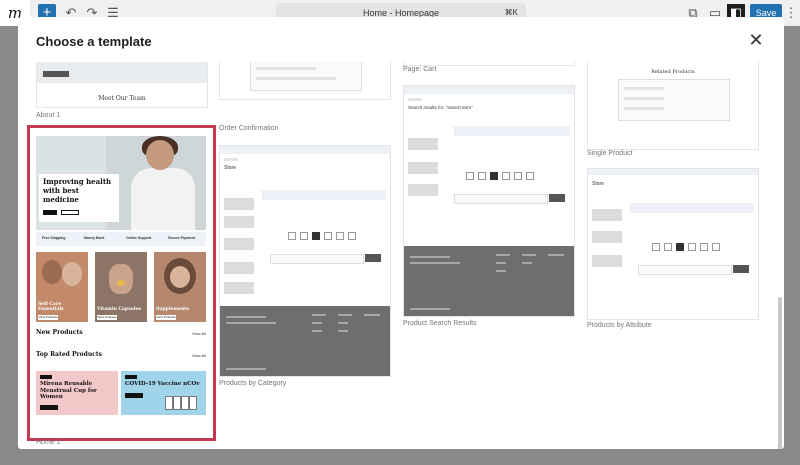  I want to click on shortcut-hint: ⌘K, so click(511, 12).